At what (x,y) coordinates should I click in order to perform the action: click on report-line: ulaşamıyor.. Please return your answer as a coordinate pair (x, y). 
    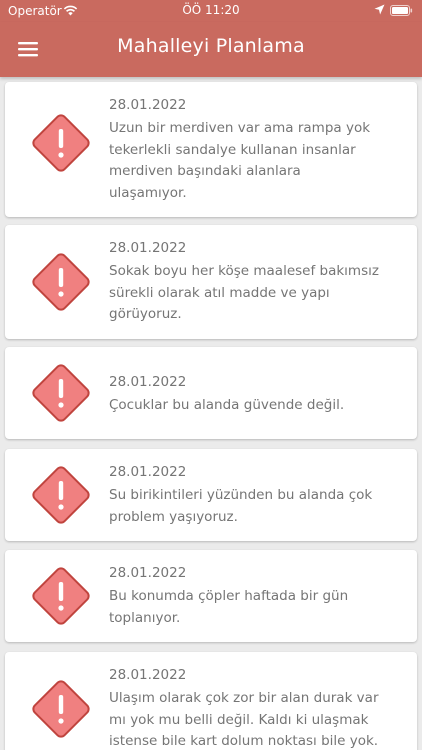
    Looking at the image, I should click on (148, 192).